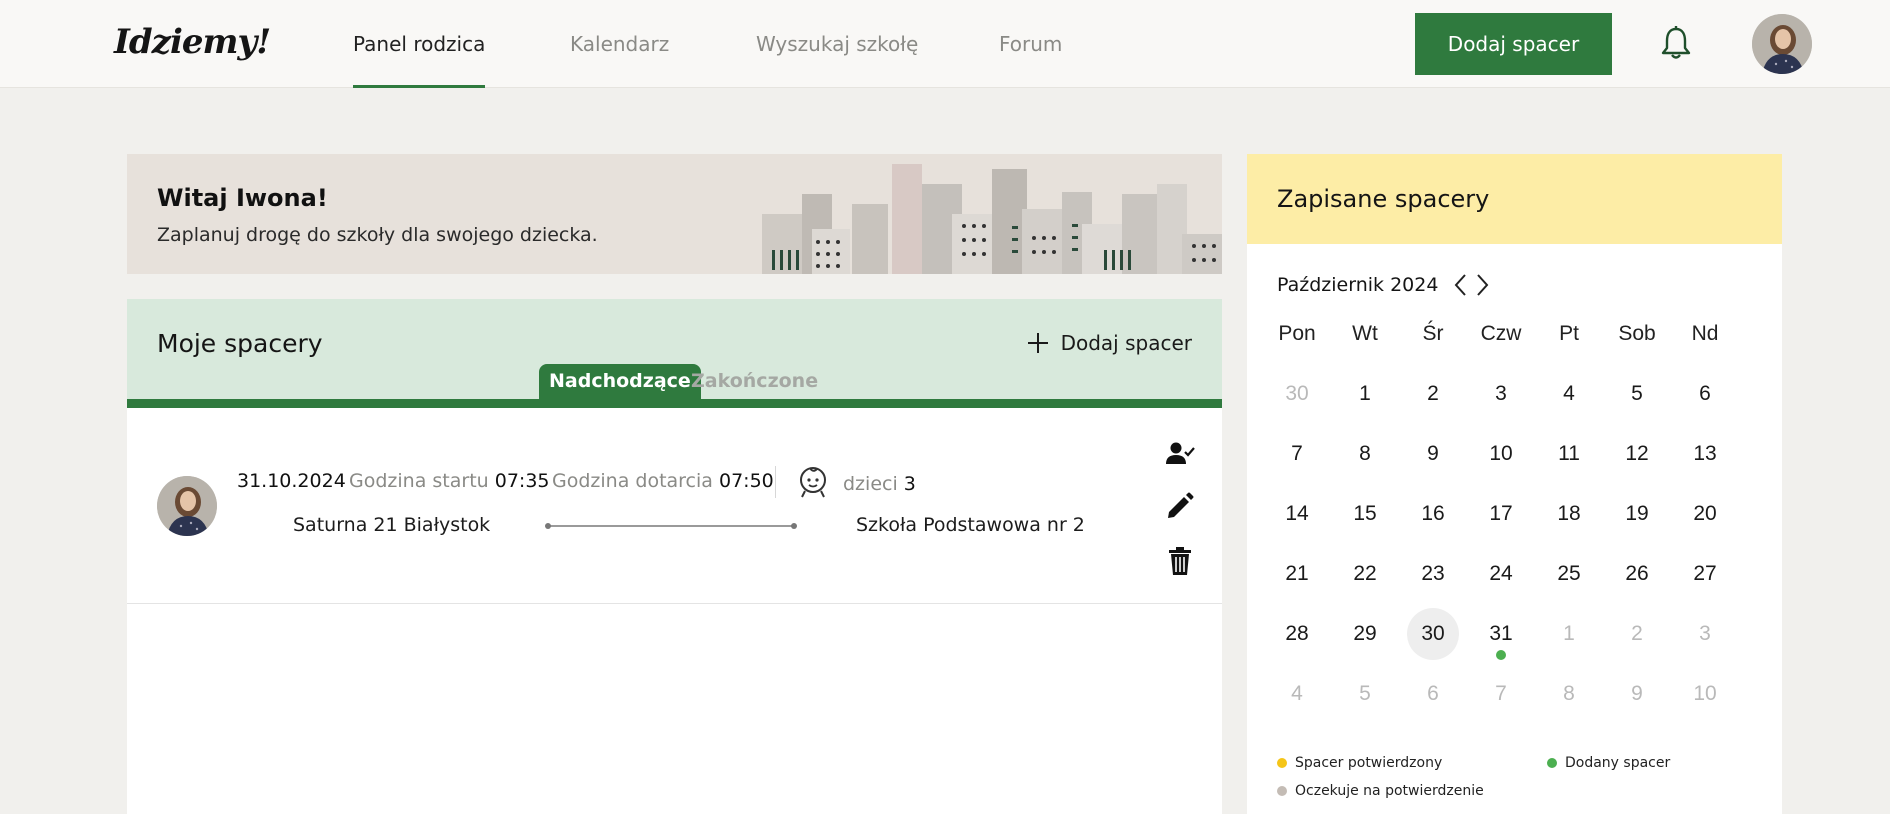 This screenshot has width=1890, height=814. Describe the element at coordinates (1037, 343) in the screenshot. I see `plus-icon` at that location.